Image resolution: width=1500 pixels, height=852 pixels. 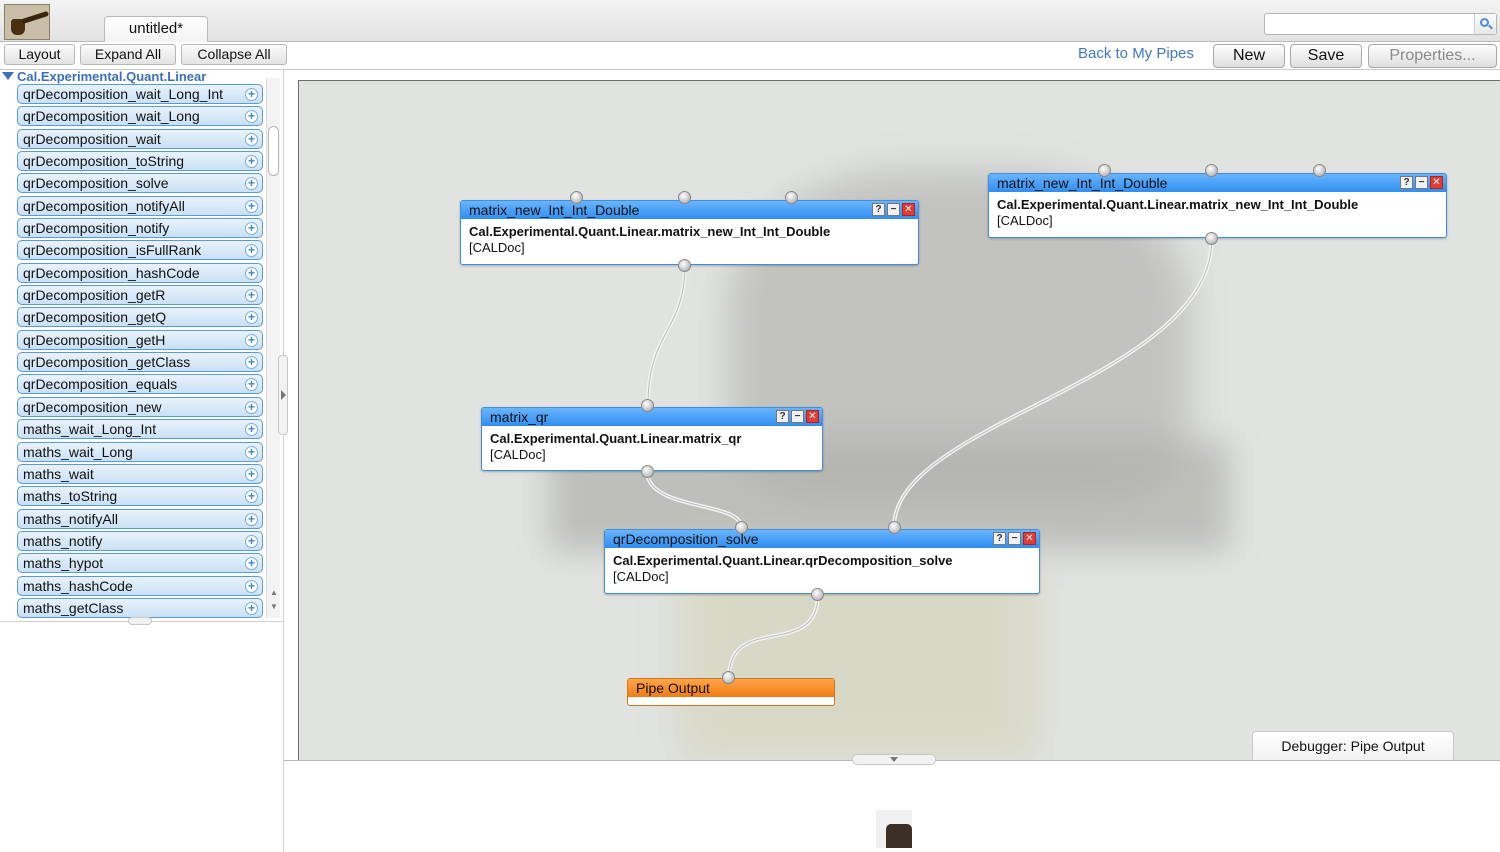 I want to click on scroll-down-arrow-icon: ▼, so click(x=274, y=606).